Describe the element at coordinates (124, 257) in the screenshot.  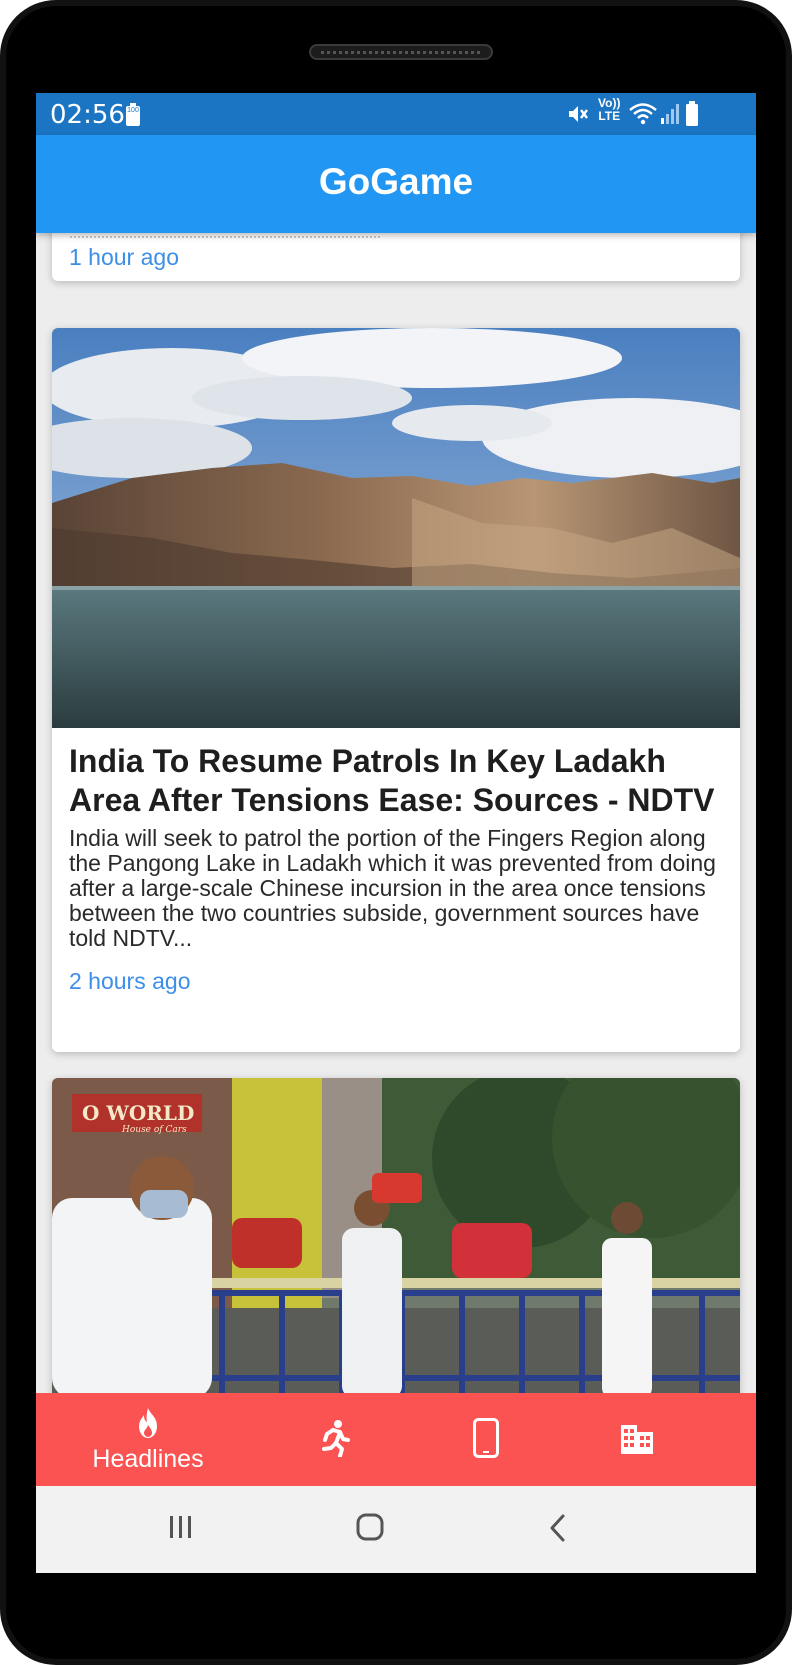
I see `article-time: 1 hour ago` at that location.